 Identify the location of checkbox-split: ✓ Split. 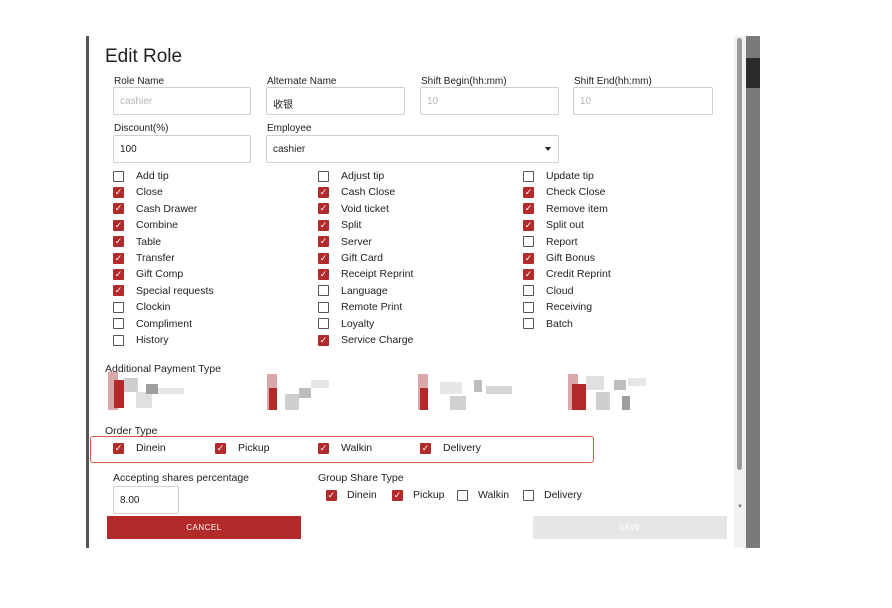
(339, 225).